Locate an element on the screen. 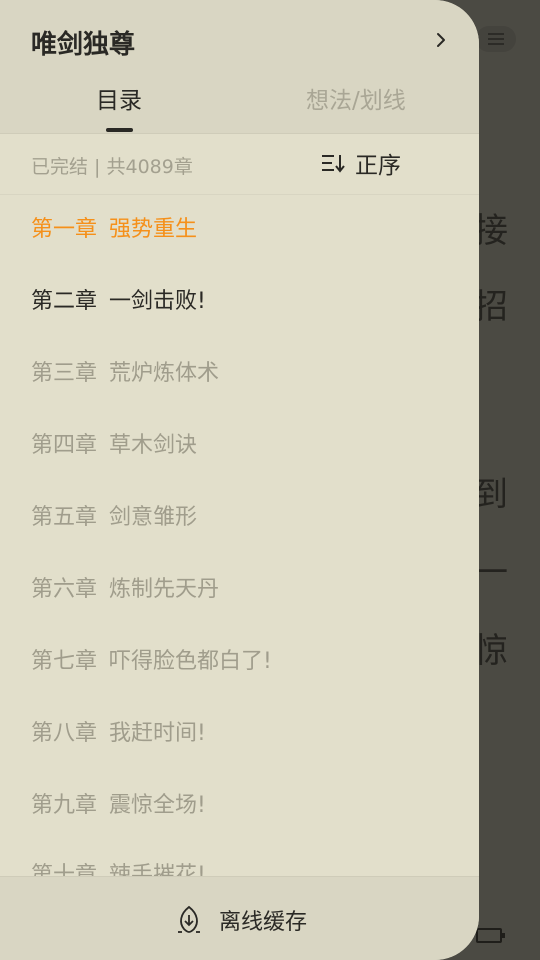  chapter-item: 第四章 草木剑诀 is located at coordinates (114, 446).